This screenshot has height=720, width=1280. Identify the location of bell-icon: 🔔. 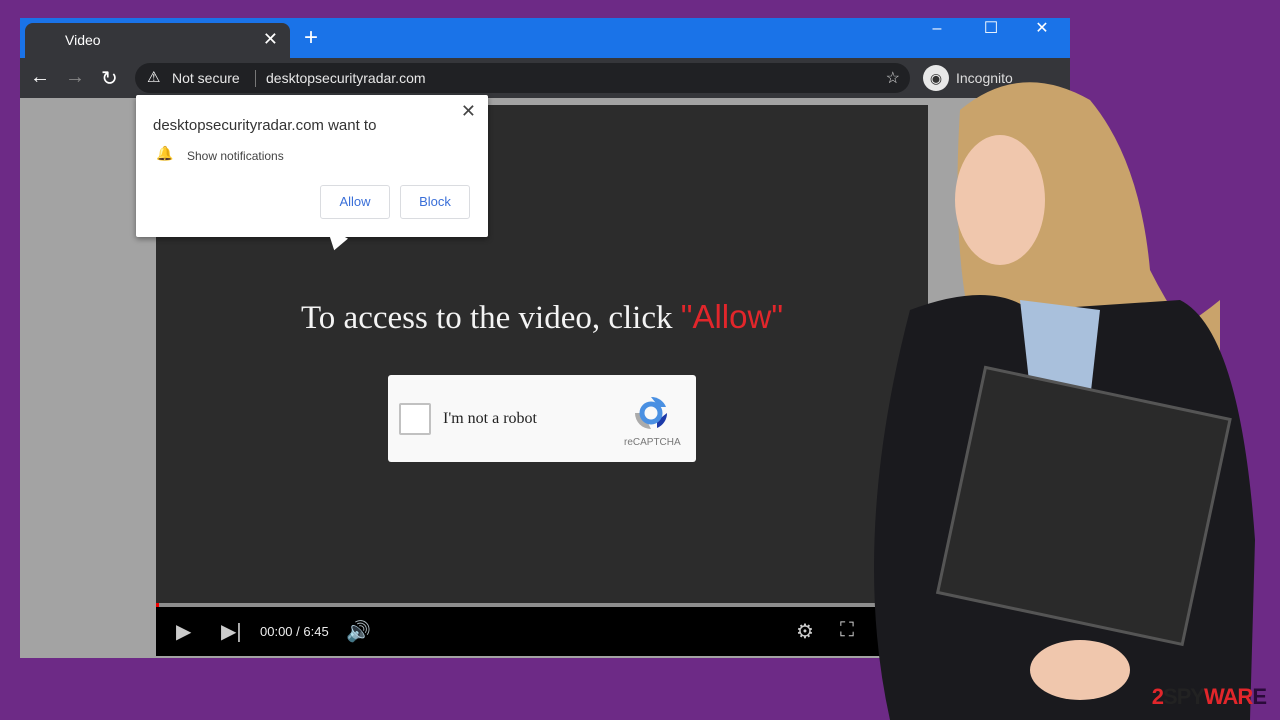
(165, 153).